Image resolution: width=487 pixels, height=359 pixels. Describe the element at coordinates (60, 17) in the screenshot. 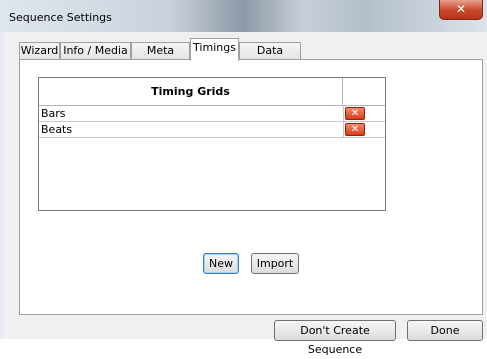

I see `window-title: Sequence Settings` at that location.